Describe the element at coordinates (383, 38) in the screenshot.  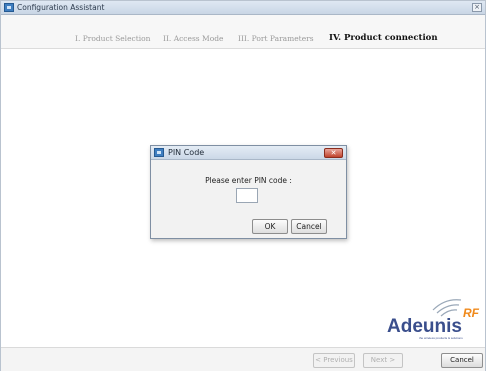
I see `step-product-connection: IV. Product connection` at that location.